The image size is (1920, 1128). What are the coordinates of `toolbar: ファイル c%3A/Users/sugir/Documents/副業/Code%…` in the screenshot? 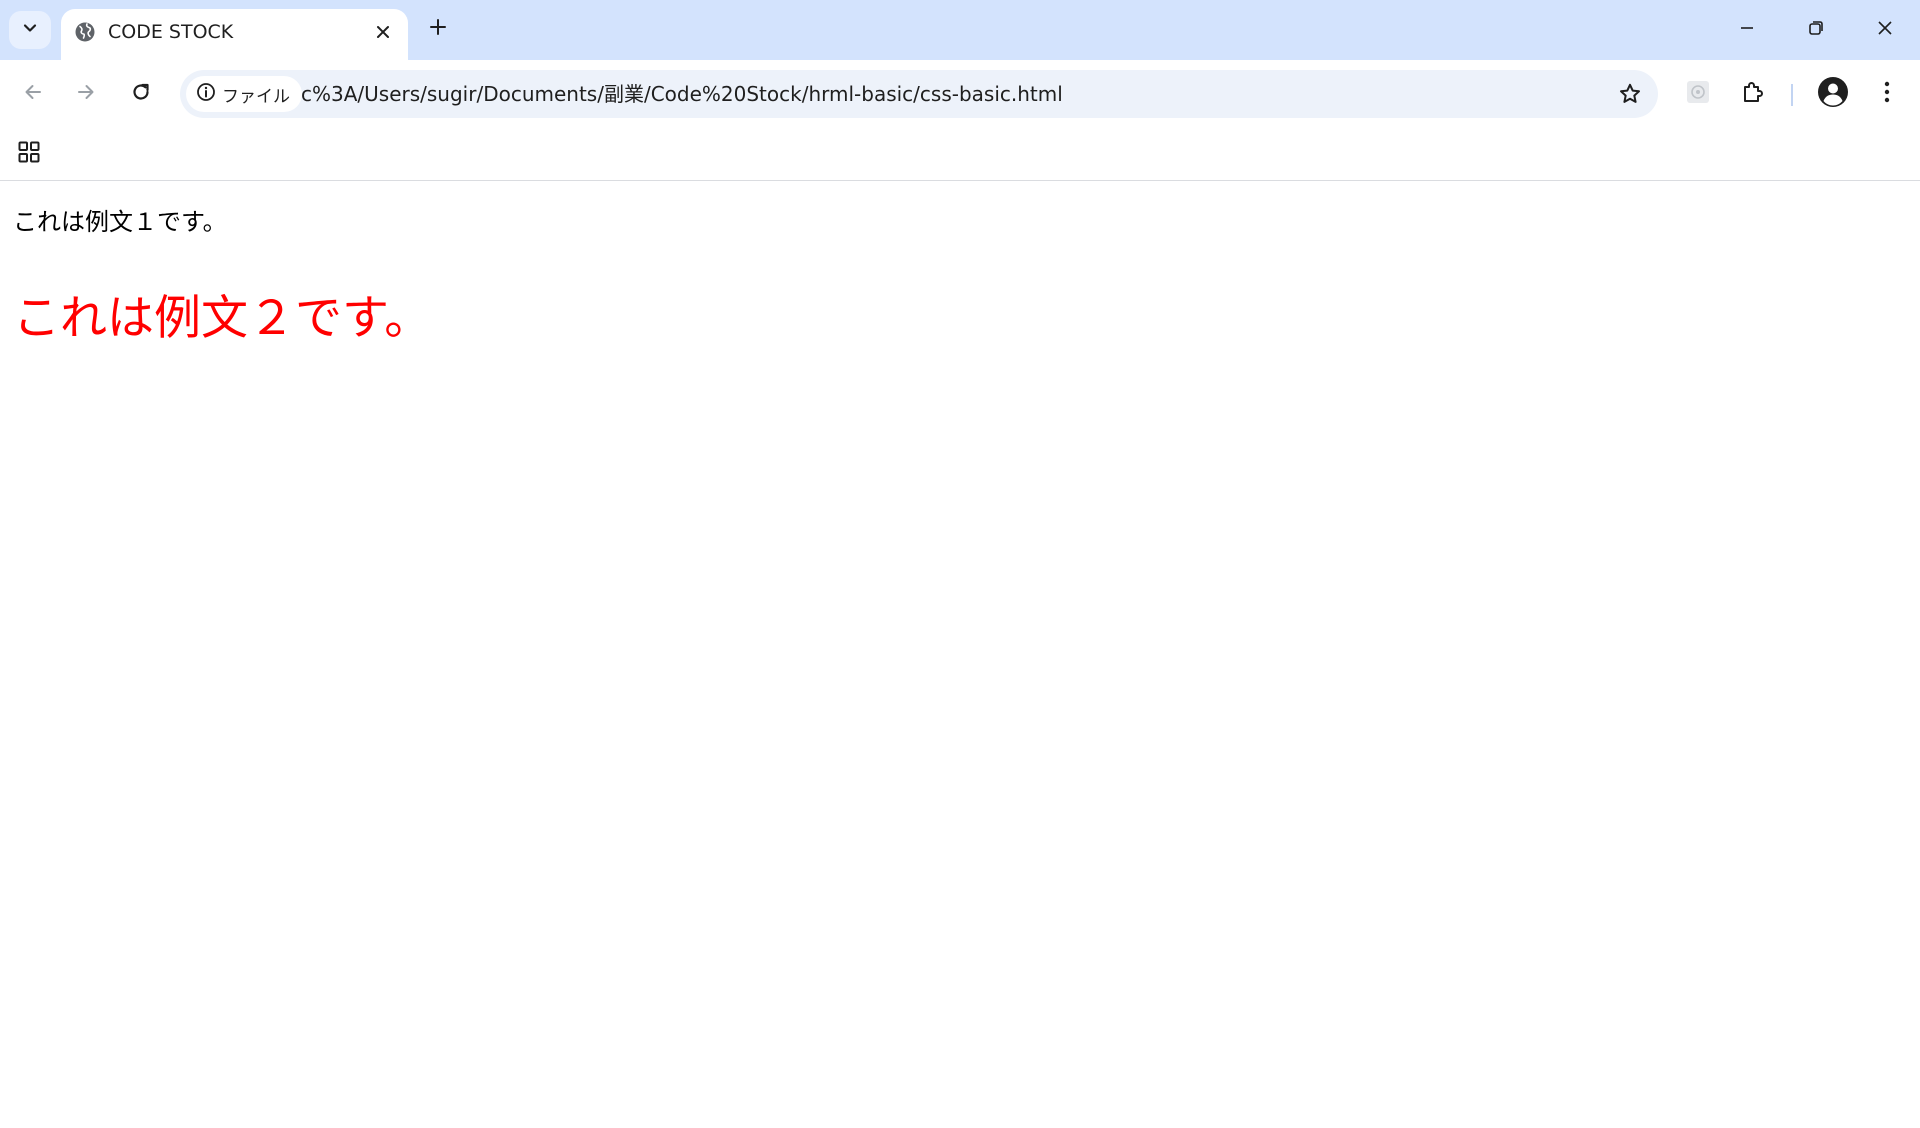 It's located at (960, 94).